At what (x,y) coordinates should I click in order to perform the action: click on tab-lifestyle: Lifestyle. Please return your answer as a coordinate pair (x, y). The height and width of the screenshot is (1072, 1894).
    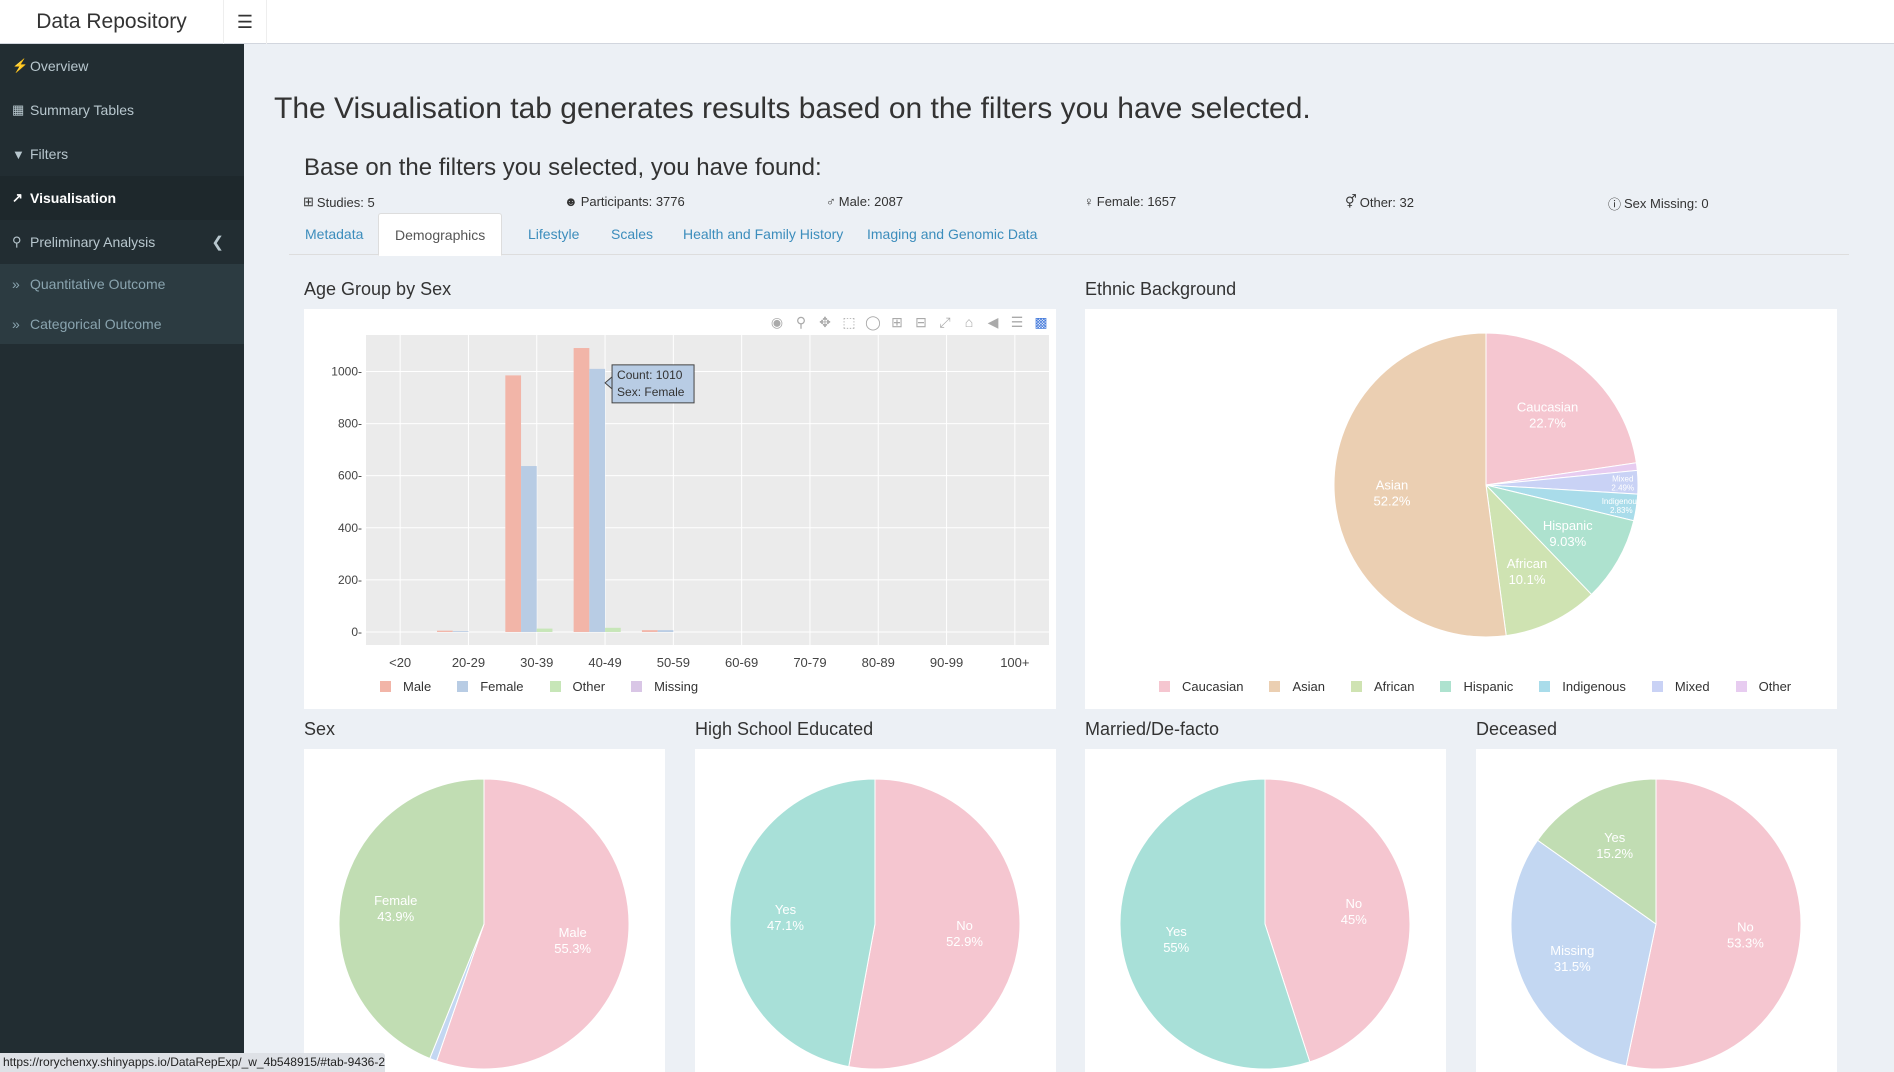
    Looking at the image, I should click on (553, 234).